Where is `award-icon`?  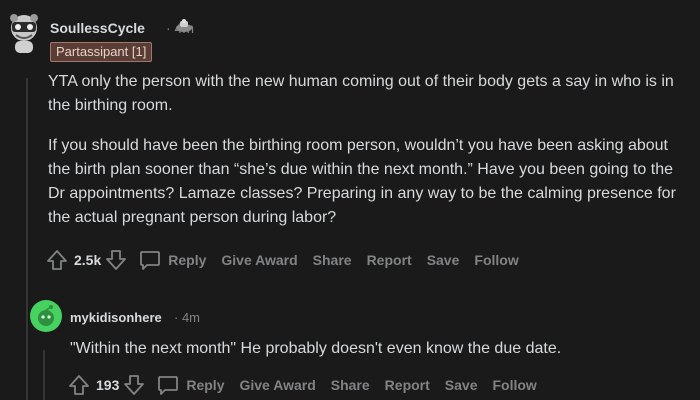
award-icon is located at coordinates (184, 26).